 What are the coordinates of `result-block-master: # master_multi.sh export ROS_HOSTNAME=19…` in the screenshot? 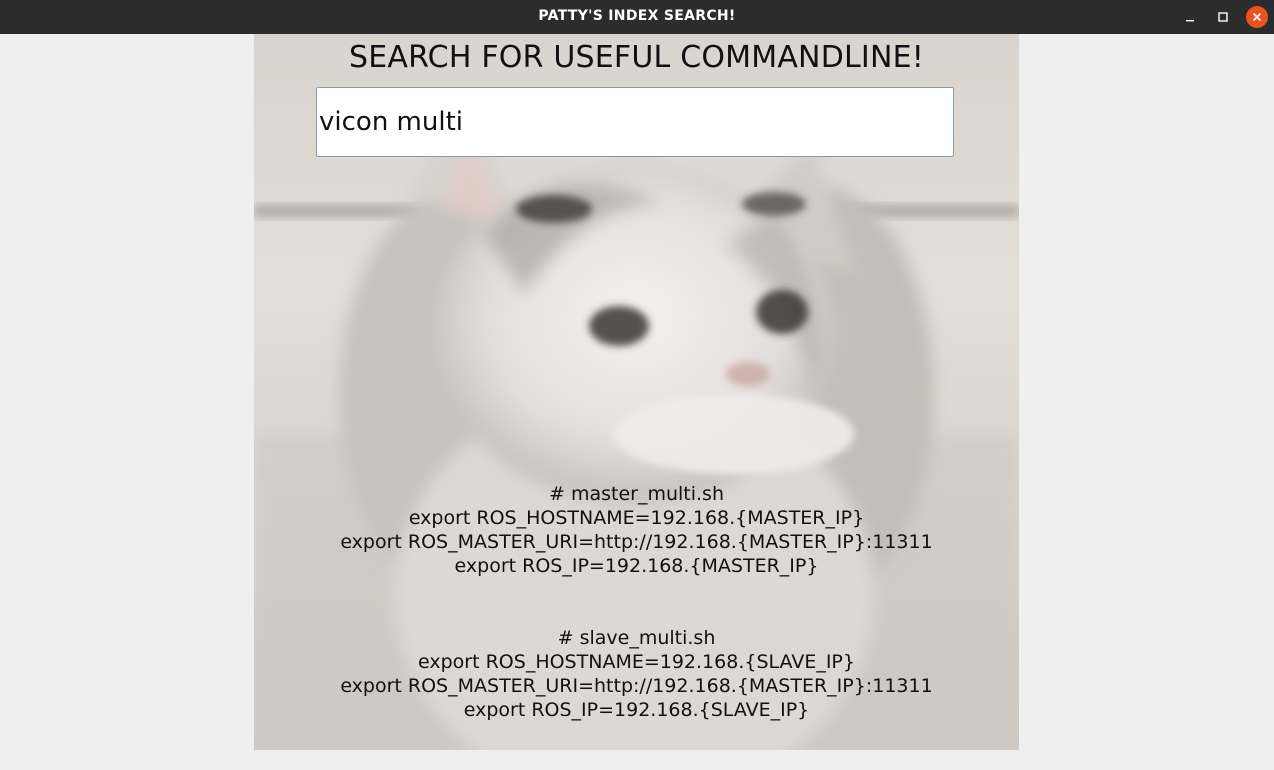 It's located at (636, 530).